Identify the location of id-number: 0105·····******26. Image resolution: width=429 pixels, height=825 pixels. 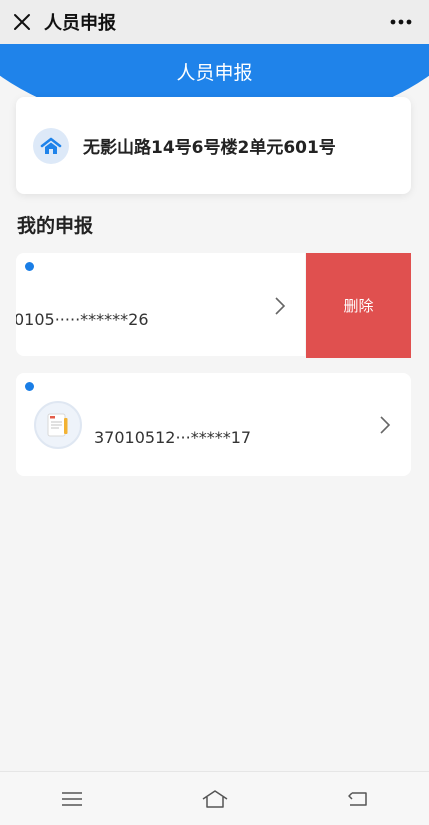
(82, 319).